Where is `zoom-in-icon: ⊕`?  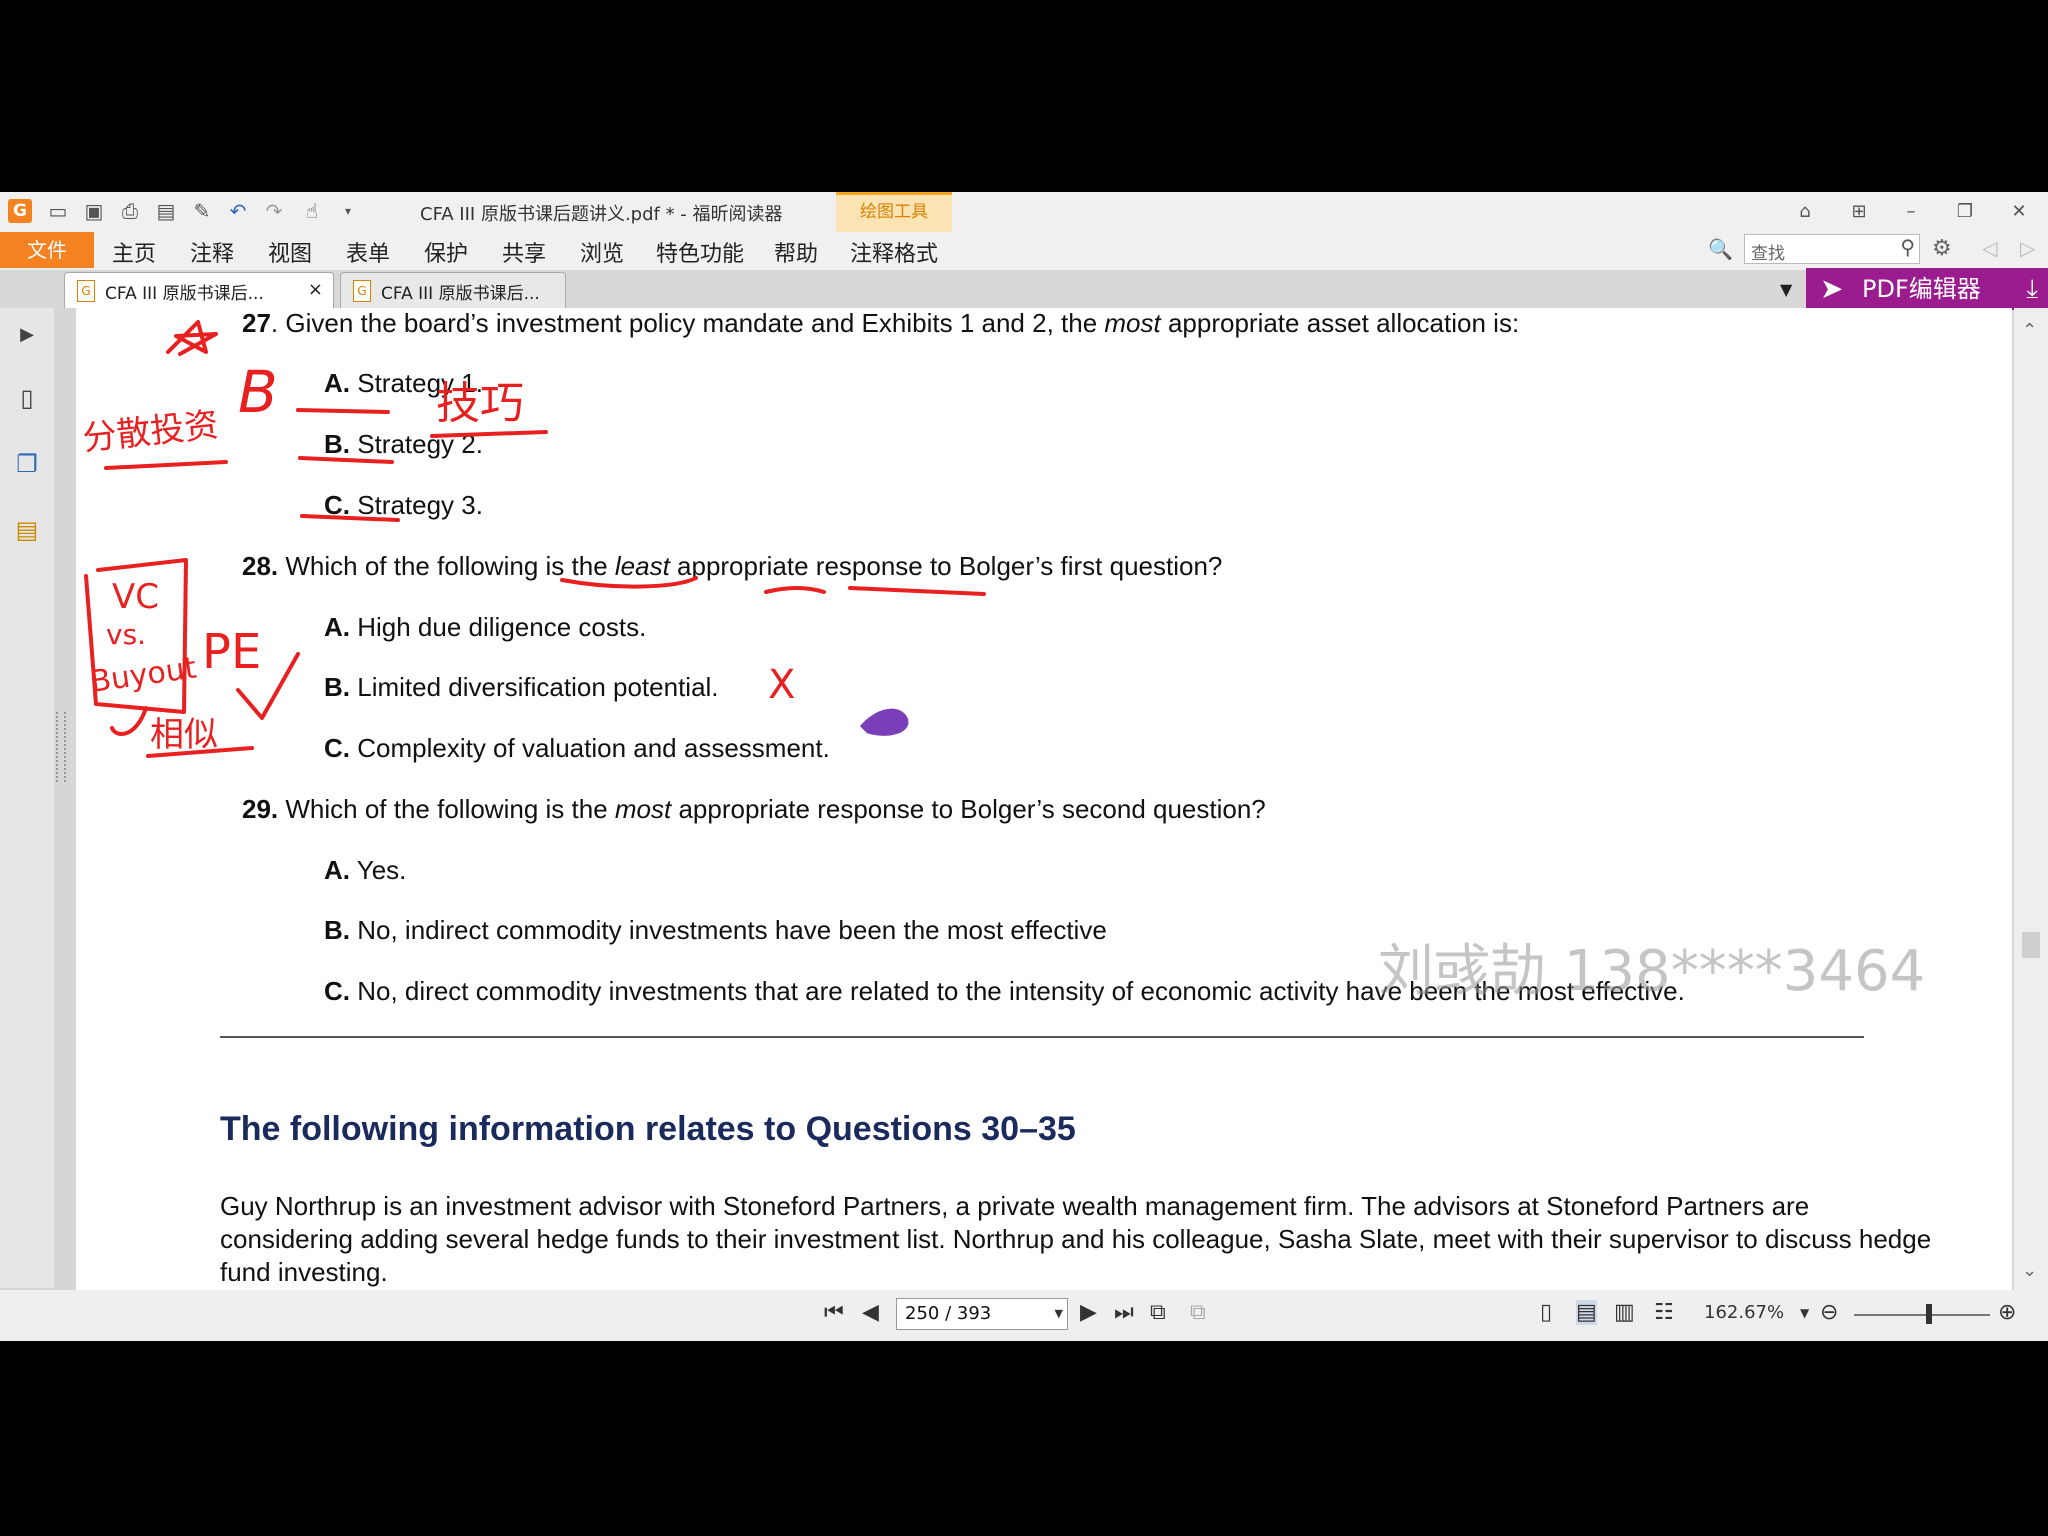
zoom-in-icon: ⊕ is located at coordinates (2007, 1312).